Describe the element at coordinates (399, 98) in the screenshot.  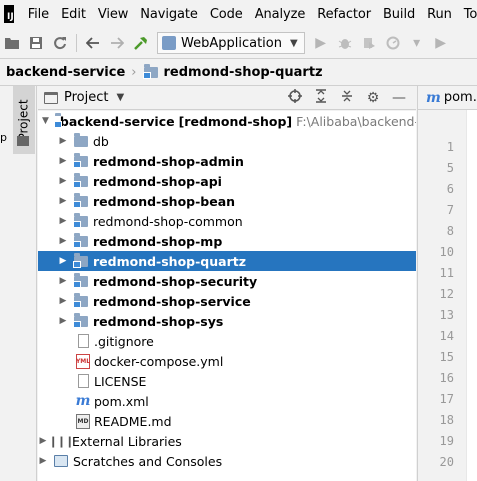
I see `minimize-icon: —` at that location.